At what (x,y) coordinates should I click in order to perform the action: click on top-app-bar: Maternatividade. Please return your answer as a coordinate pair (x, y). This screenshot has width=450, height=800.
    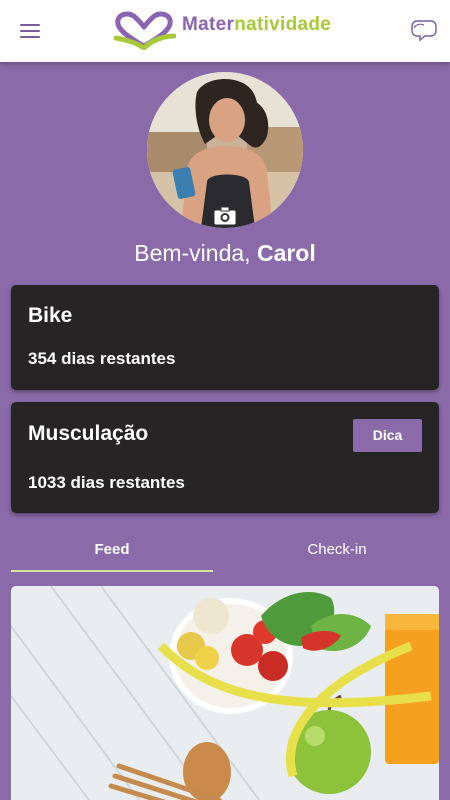
    Looking at the image, I should click on (225, 31).